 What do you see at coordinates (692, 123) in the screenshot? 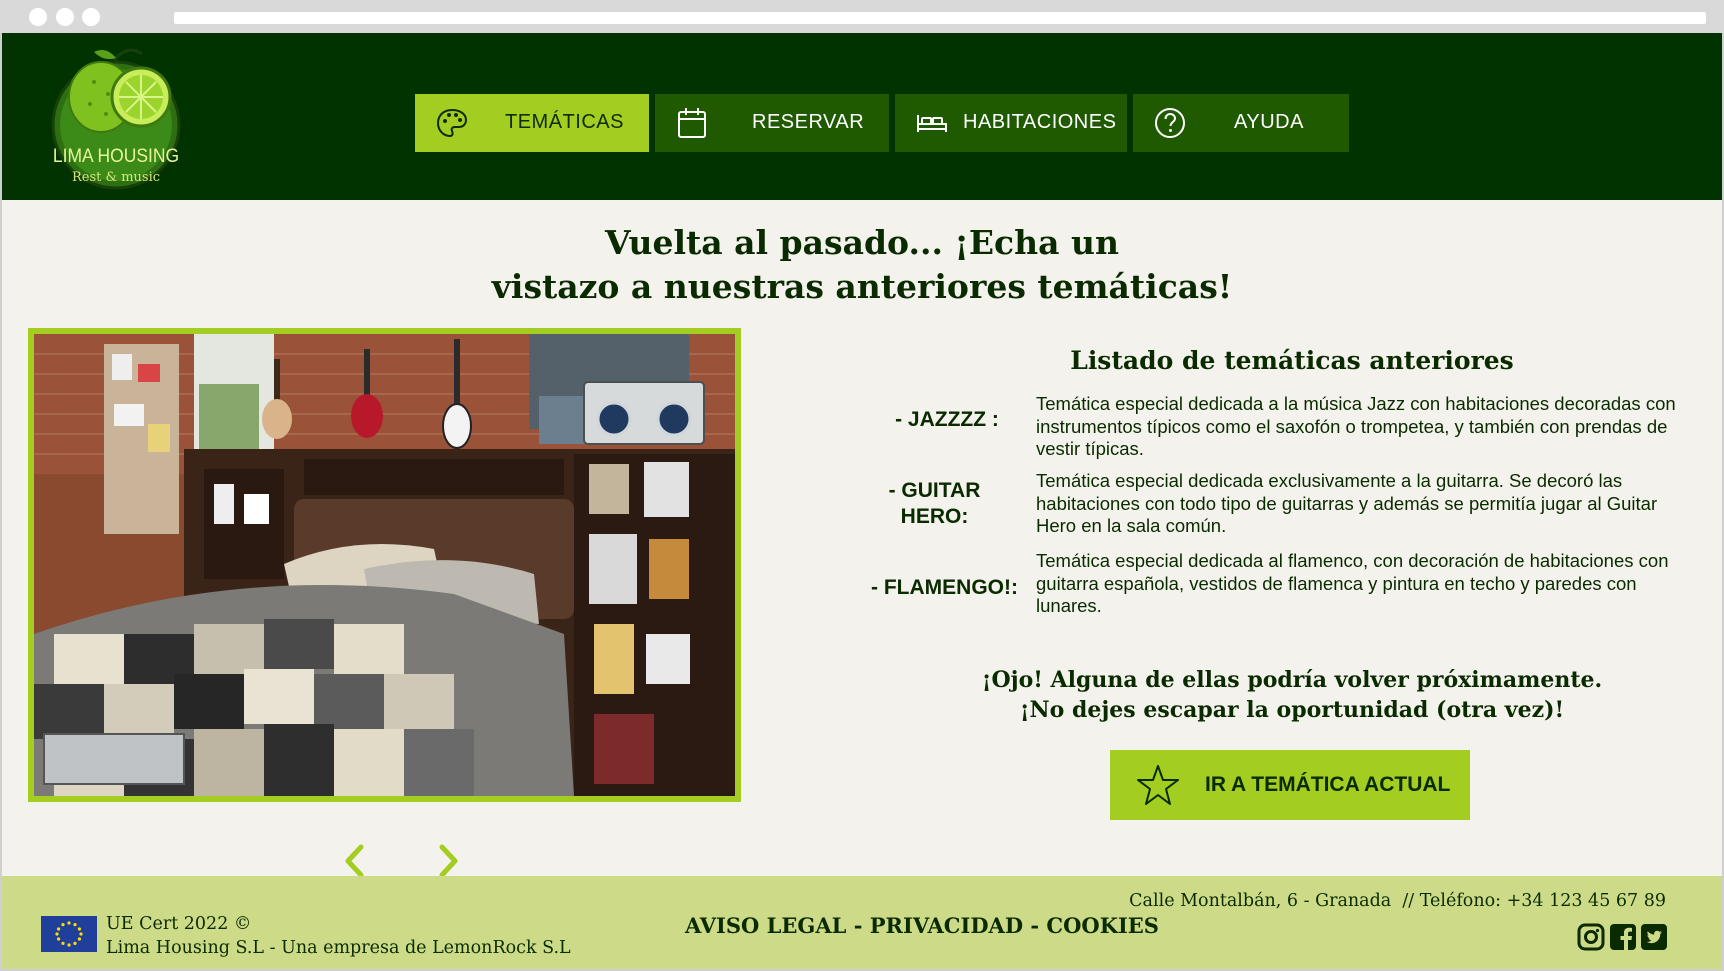
I see `calendar-icon` at bounding box center [692, 123].